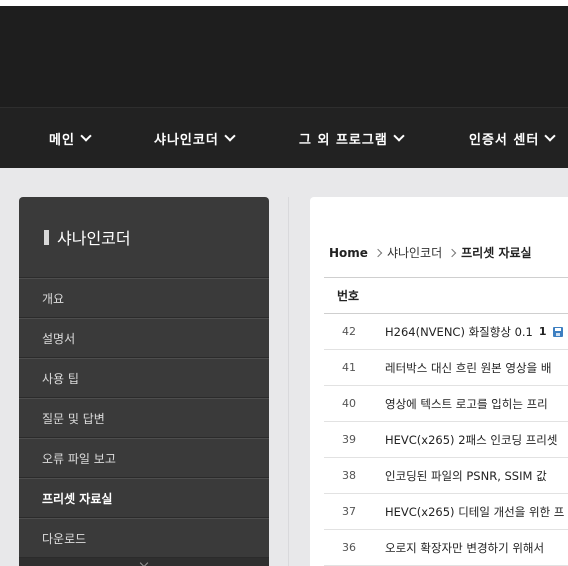 The image size is (568, 566). What do you see at coordinates (343, 140) in the screenshot?
I see `nav-other-programs-label: 그 외 프로그램` at bounding box center [343, 140].